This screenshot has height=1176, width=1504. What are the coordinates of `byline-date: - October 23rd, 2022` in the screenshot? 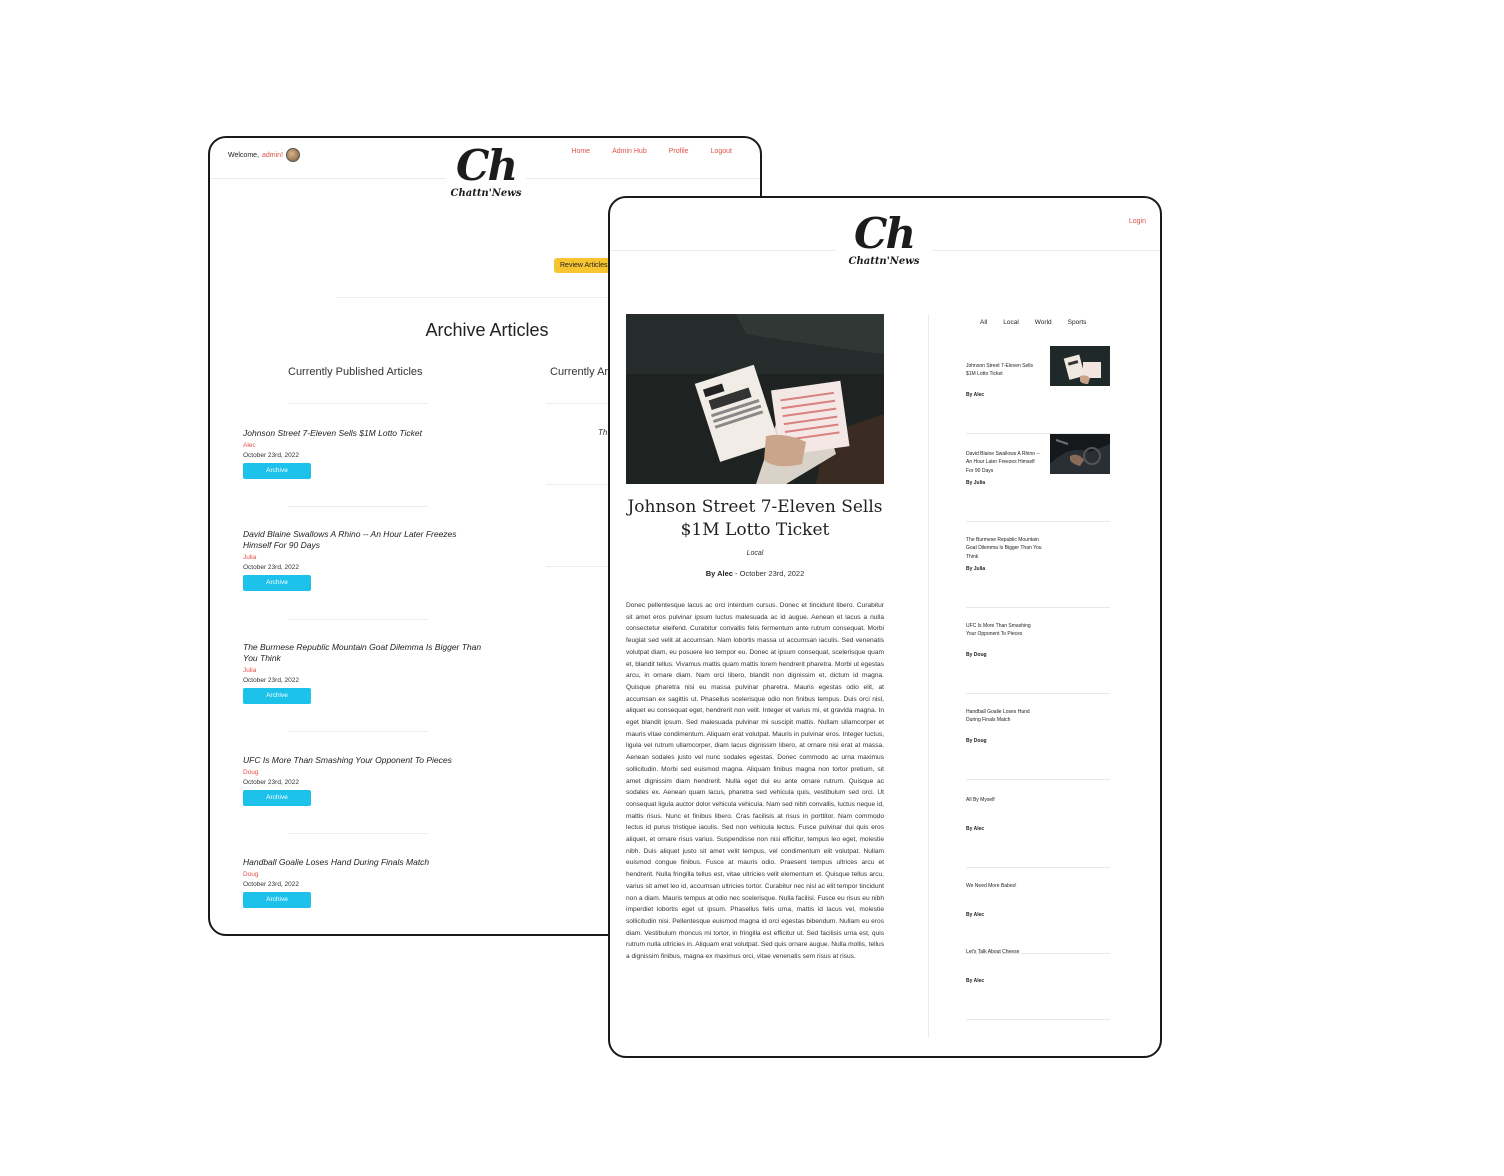 It's located at (768, 573).